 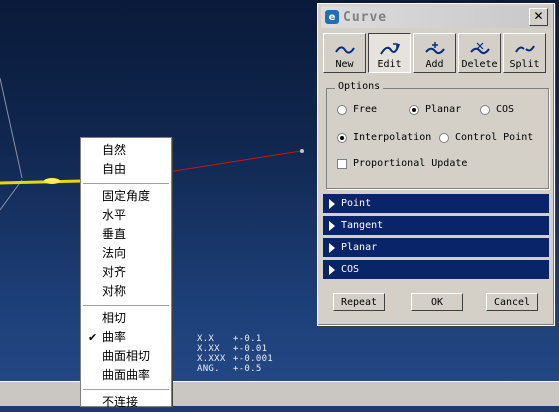 What do you see at coordinates (208, 369) in the screenshot?
I see `tolerance-label: ANG.` at bounding box center [208, 369].